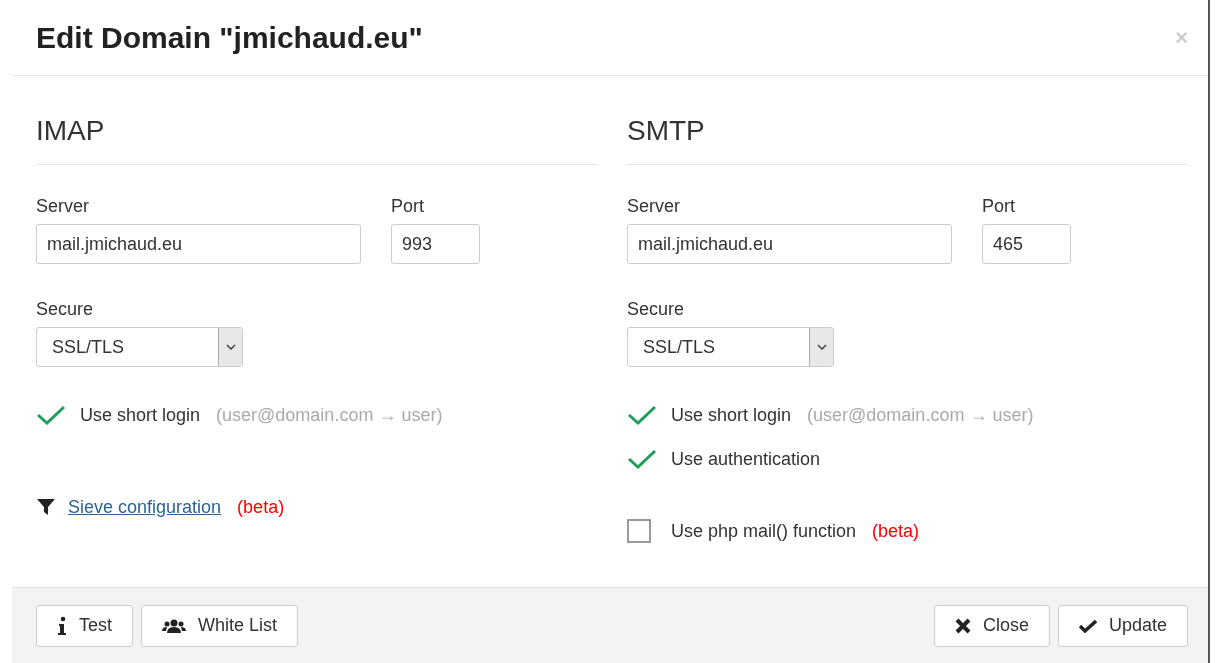 The image size is (1216, 663). What do you see at coordinates (962, 625) in the screenshot?
I see `close-icon` at bounding box center [962, 625].